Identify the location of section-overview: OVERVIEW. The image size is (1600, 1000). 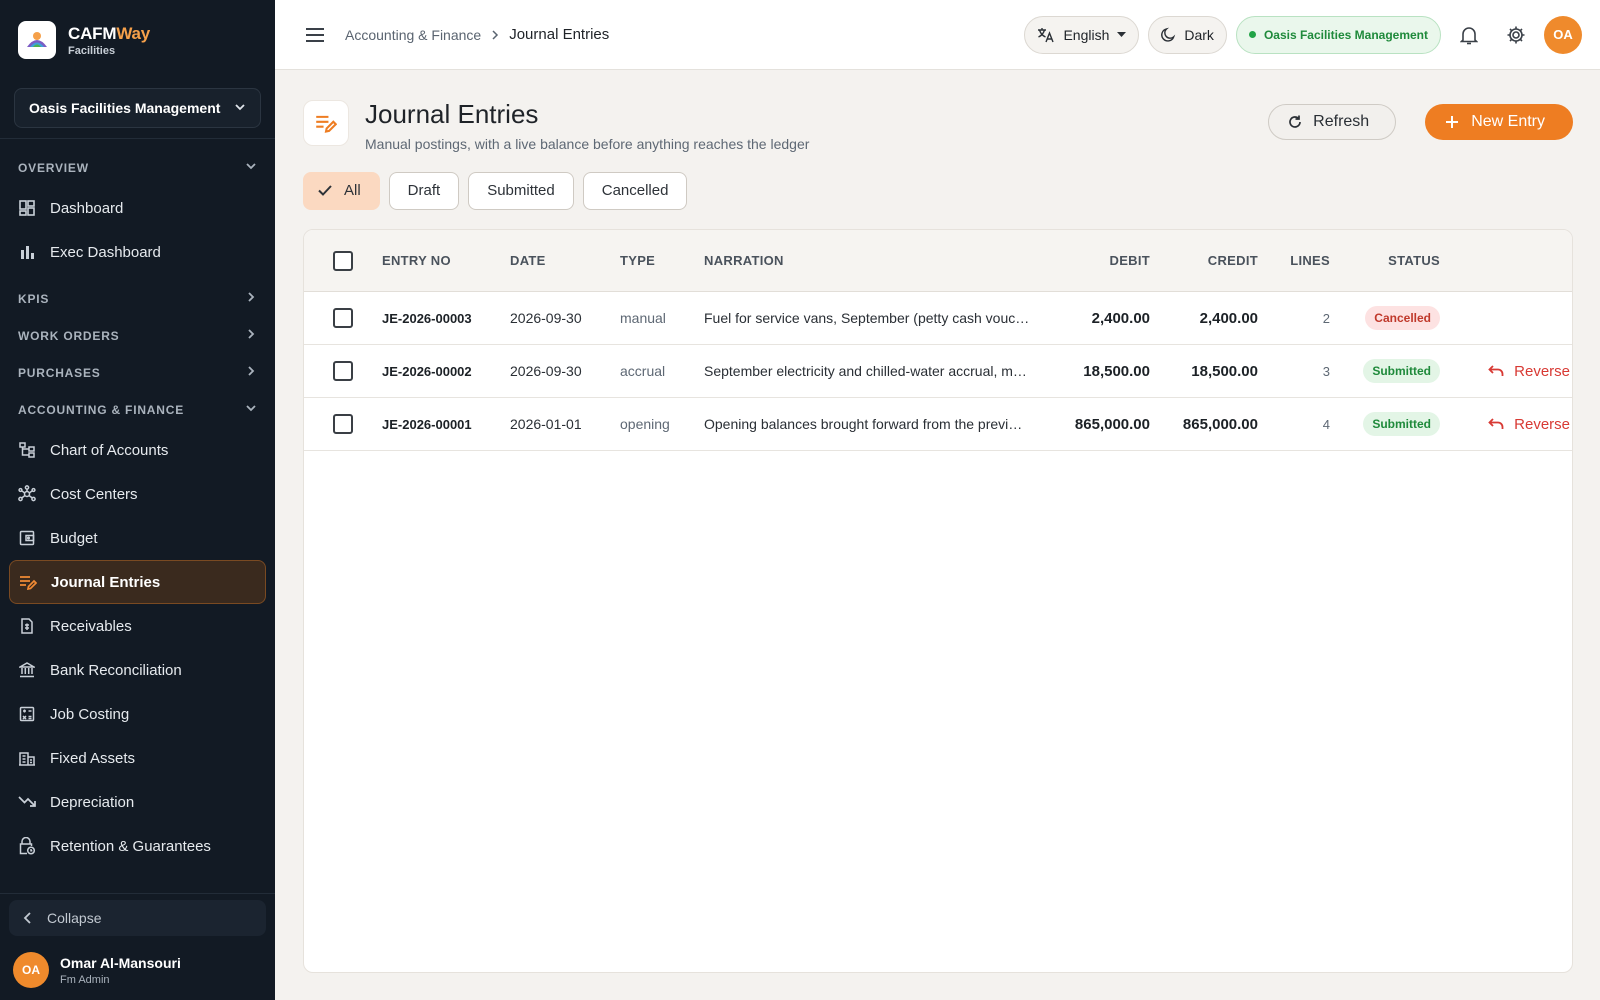
(137, 167).